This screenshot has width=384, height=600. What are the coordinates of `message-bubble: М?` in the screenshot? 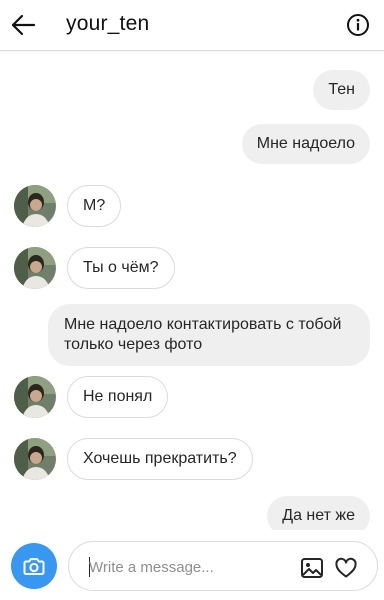 It's located at (94, 206).